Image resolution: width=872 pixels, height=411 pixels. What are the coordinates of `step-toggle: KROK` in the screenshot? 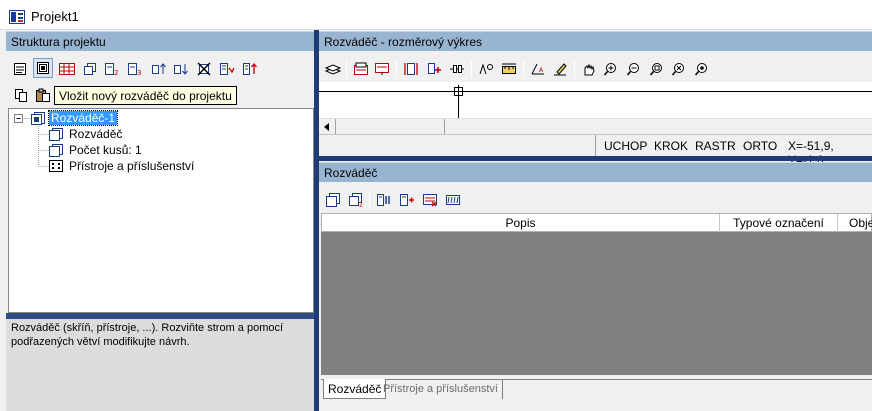 It's located at (671, 146).